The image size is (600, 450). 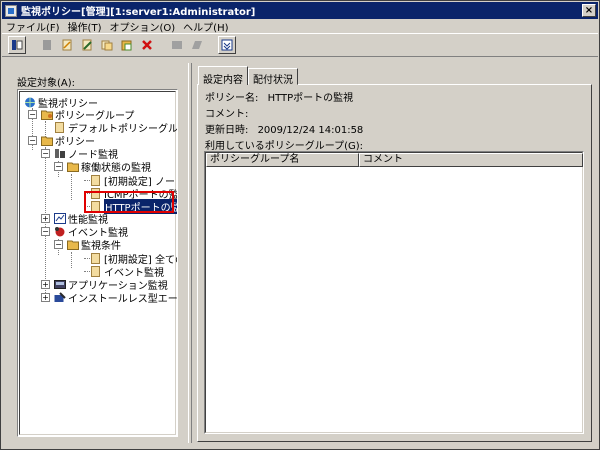 What do you see at coordinates (232, 98) in the screenshot?
I see `policy-name-label: ポリシー名:` at bounding box center [232, 98].